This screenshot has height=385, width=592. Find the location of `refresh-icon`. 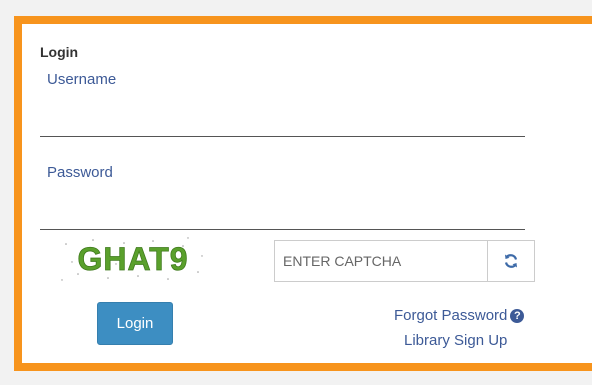

refresh-icon is located at coordinates (511, 261).